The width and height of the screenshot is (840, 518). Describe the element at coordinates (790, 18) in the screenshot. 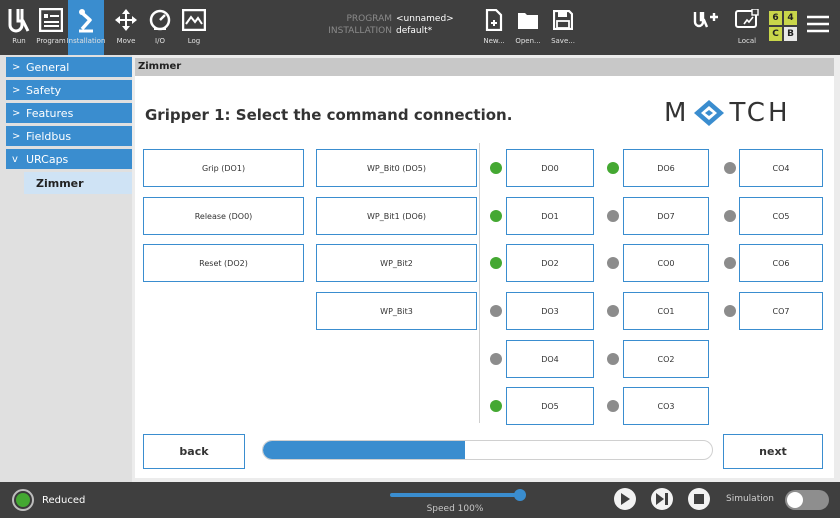

I see `badge-cell: 4` at that location.